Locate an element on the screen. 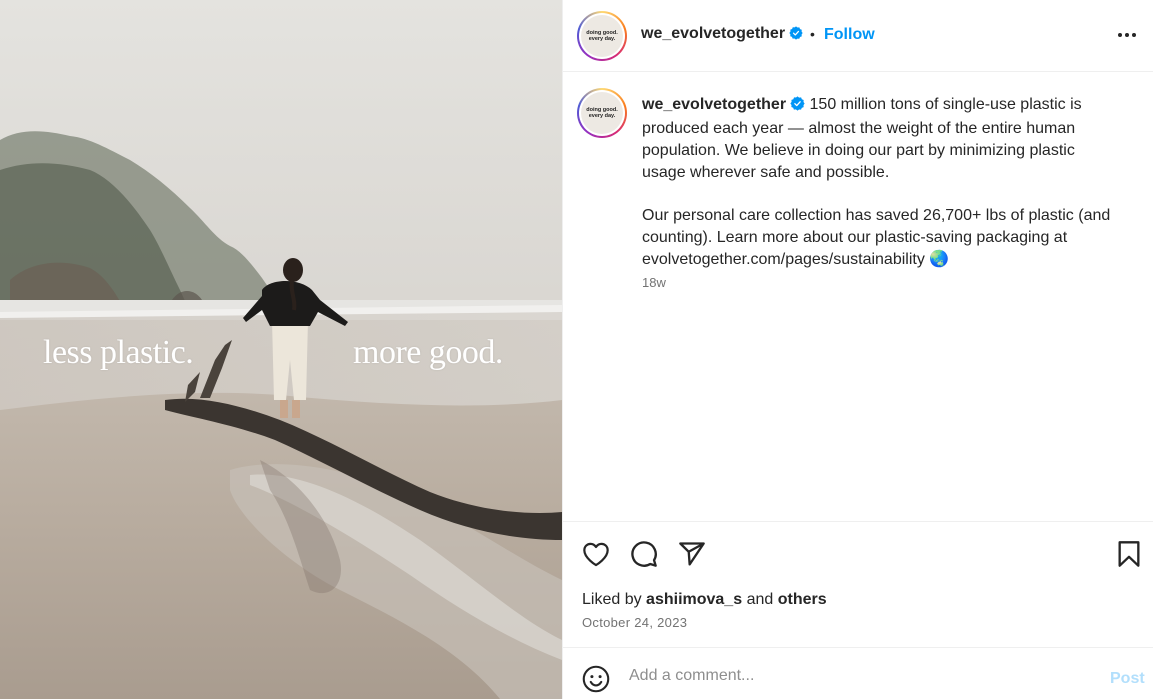  follow-button: Follow is located at coordinates (849, 35).